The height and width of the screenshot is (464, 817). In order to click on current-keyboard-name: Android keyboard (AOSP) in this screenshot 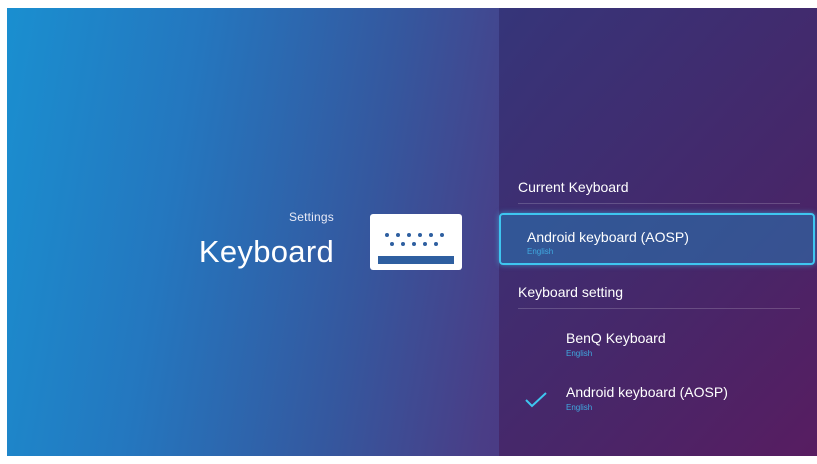, I will do `click(608, 237)`.